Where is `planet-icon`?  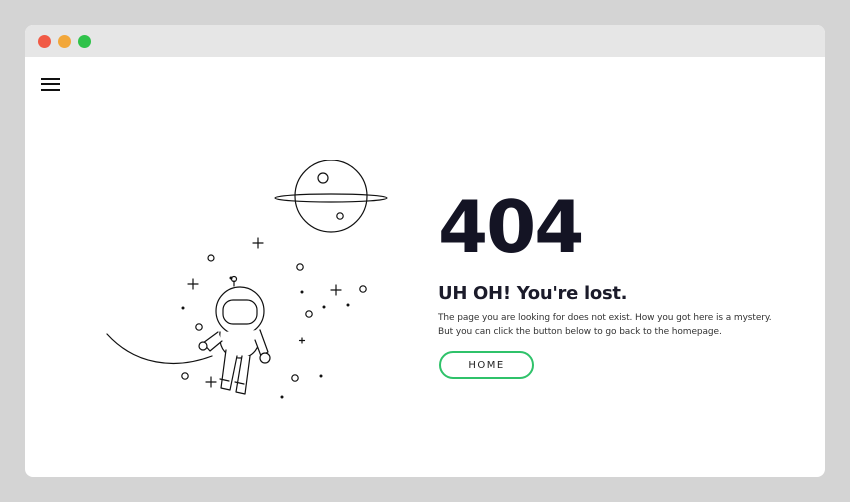 planet-icon is located at coordinates (331, 196).